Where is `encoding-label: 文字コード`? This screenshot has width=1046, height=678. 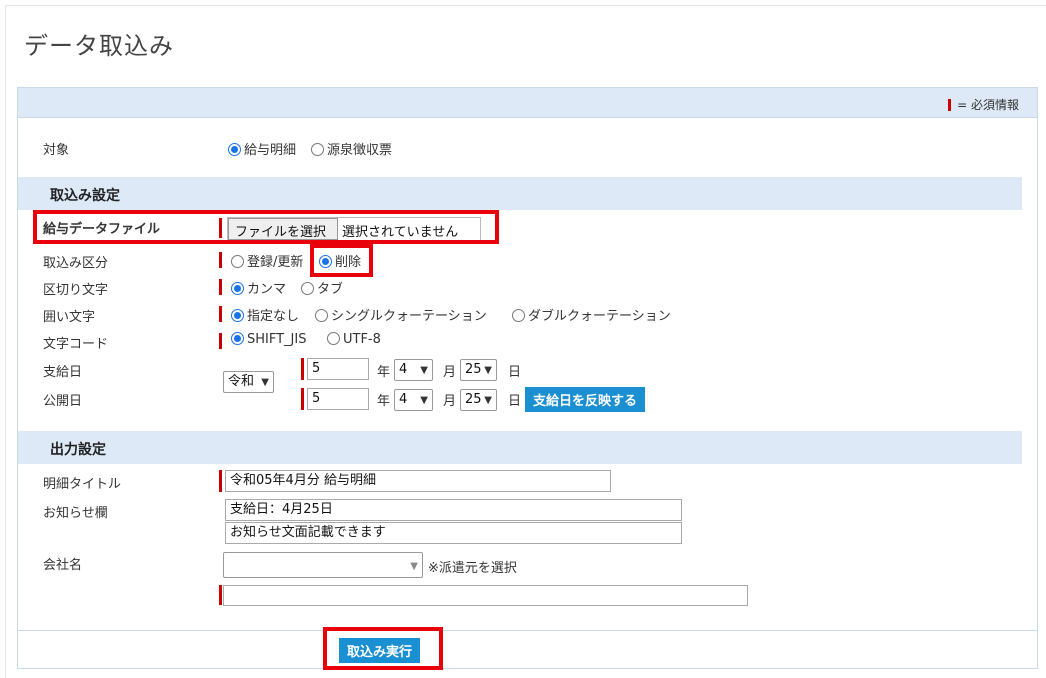
encoding-label: 文字コード is located at coordinates (76, 344).